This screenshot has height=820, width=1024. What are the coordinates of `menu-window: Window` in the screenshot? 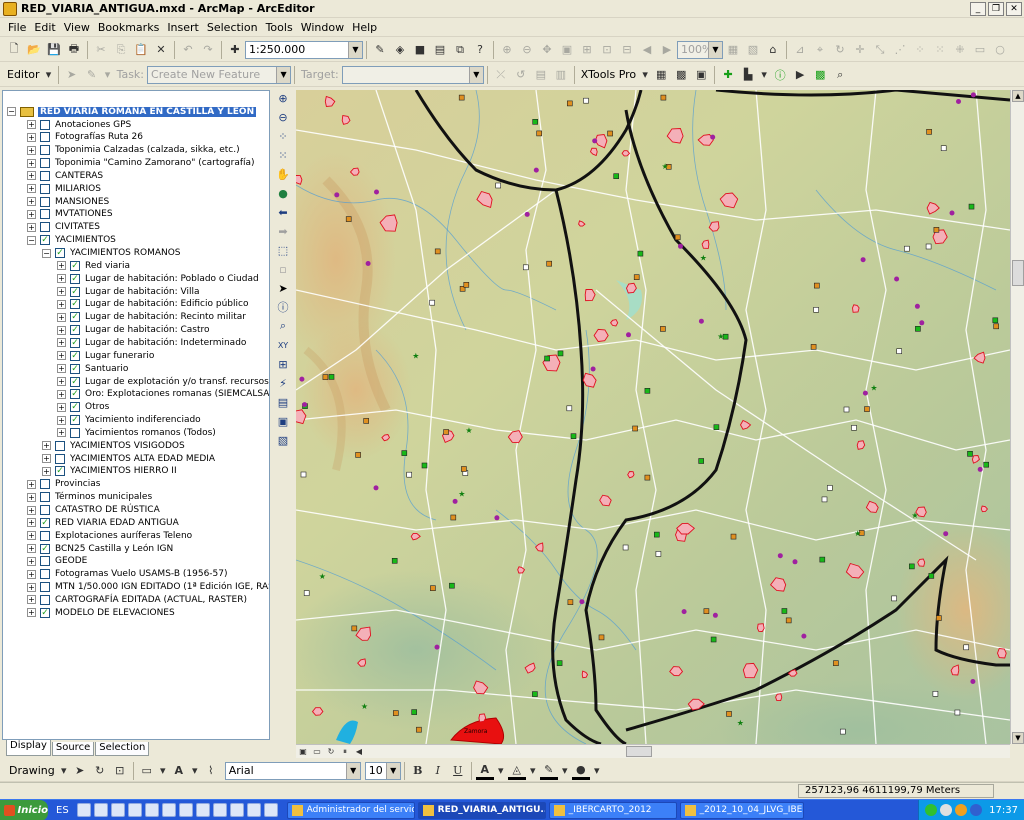 It's located at (322, 27).